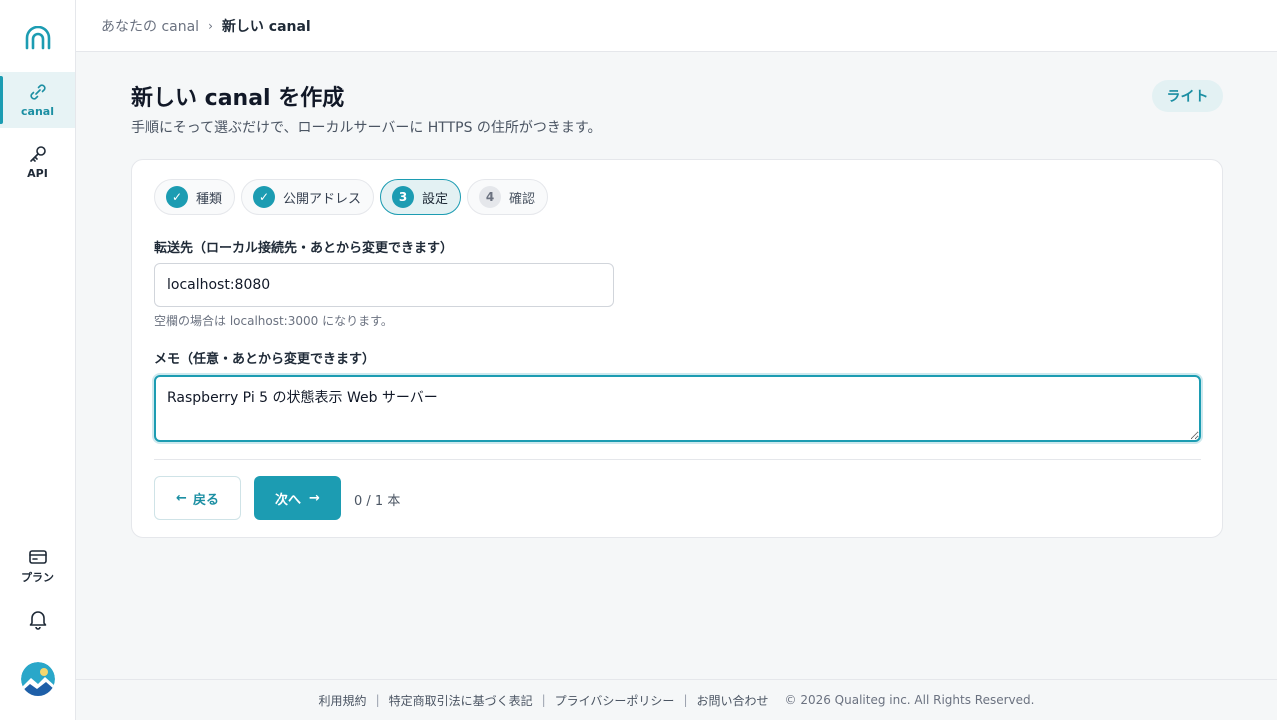 The height and width of the screenshot is (720, 1277). Describe the element at coordinates (38, 679) in the screenshot. I see `avatar` at that location.